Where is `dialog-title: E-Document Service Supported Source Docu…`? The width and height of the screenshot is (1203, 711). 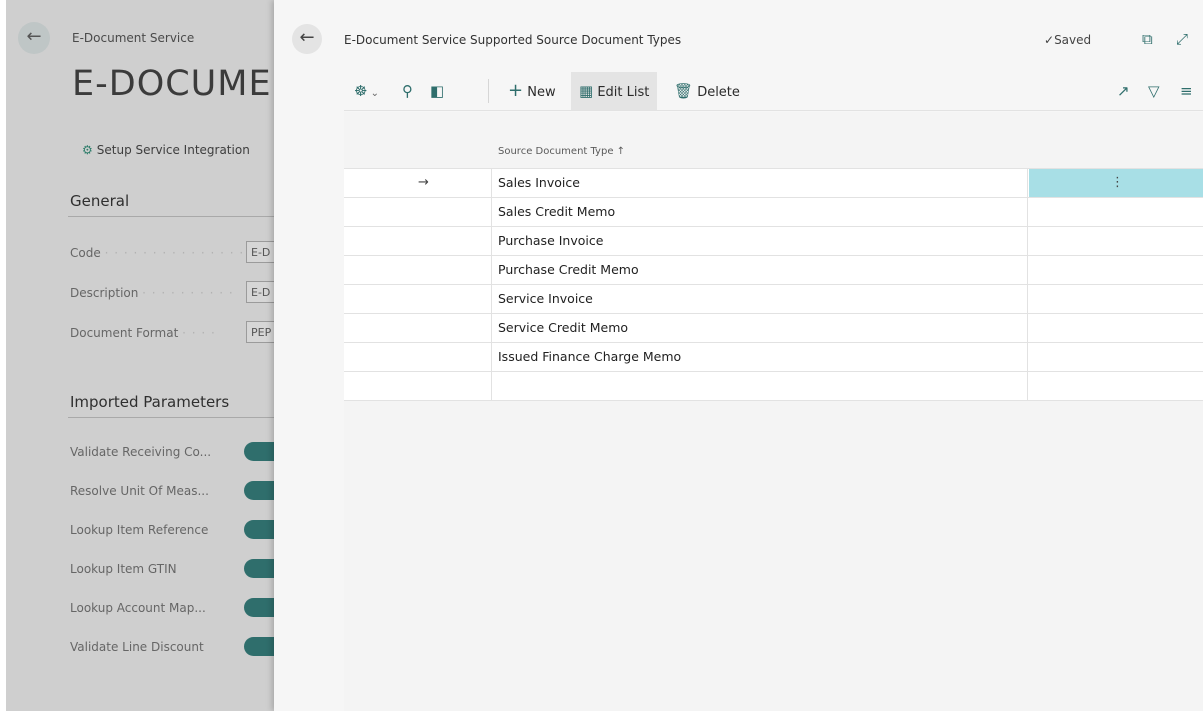
dialog-title: E-Document Service Supported Source Docu… is located at coordinates (513, 40).